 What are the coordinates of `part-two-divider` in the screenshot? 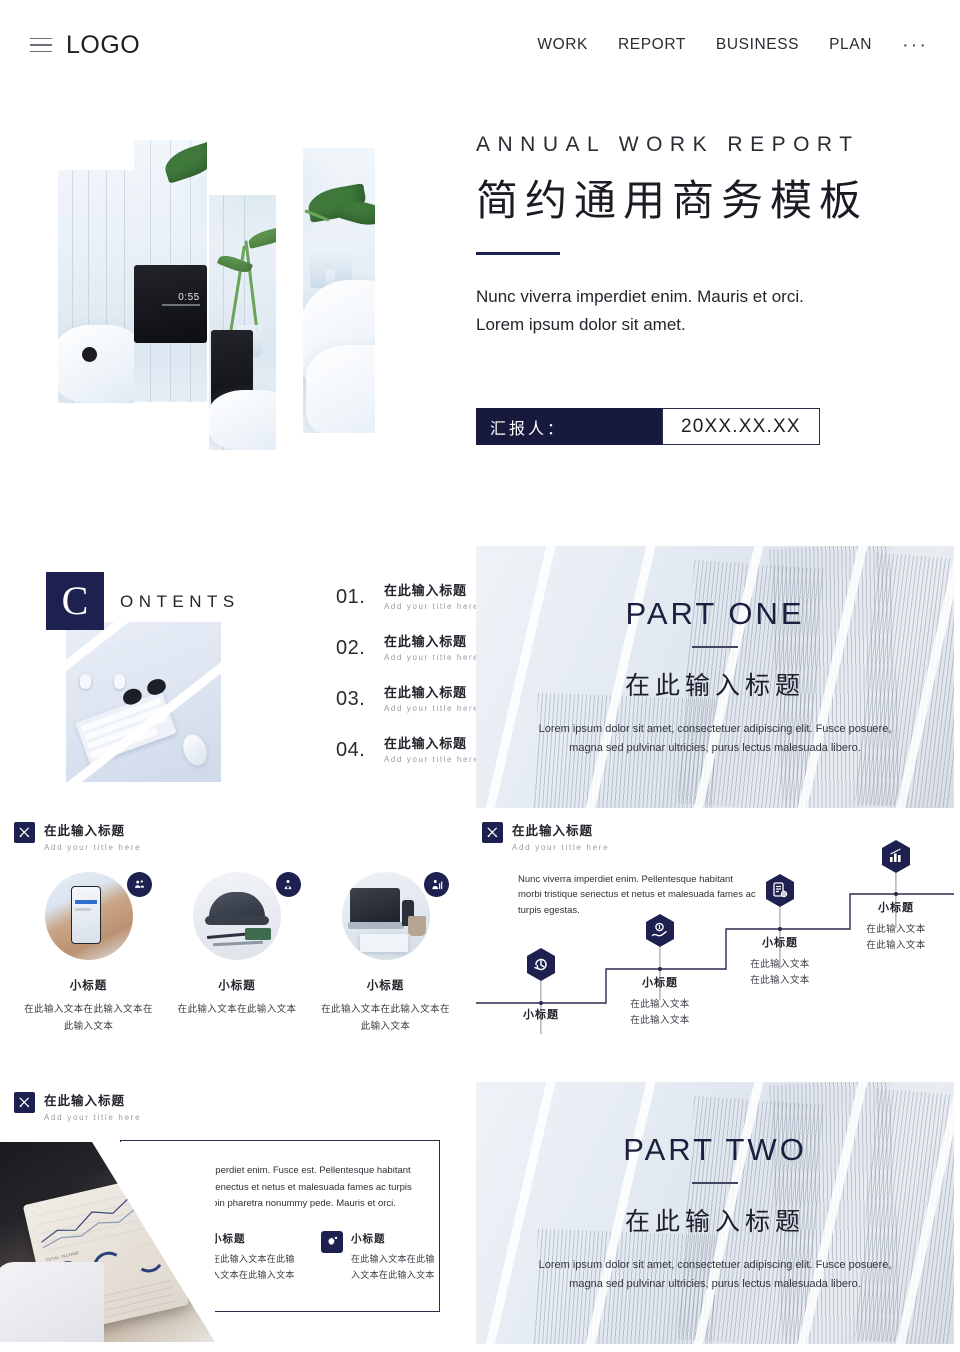 It's located at (715, 1183).